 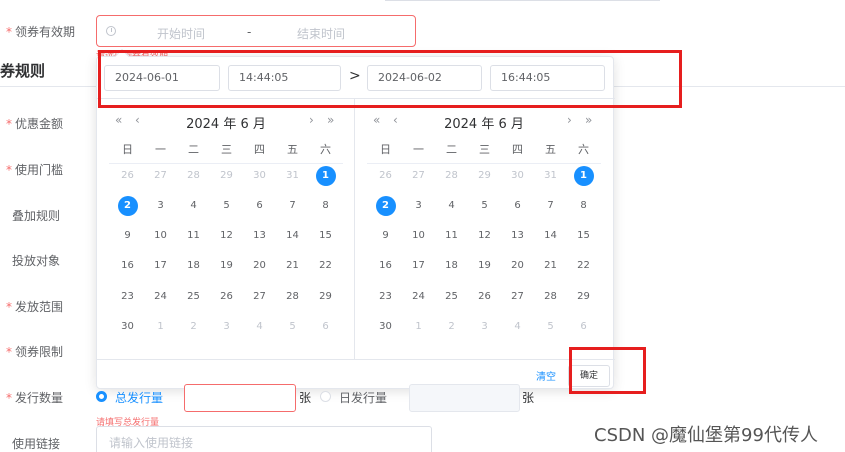 What do you see at coordinates (240, 398) in the screenshot?
I see `total-issue-input` at bounding box center [240, 398].